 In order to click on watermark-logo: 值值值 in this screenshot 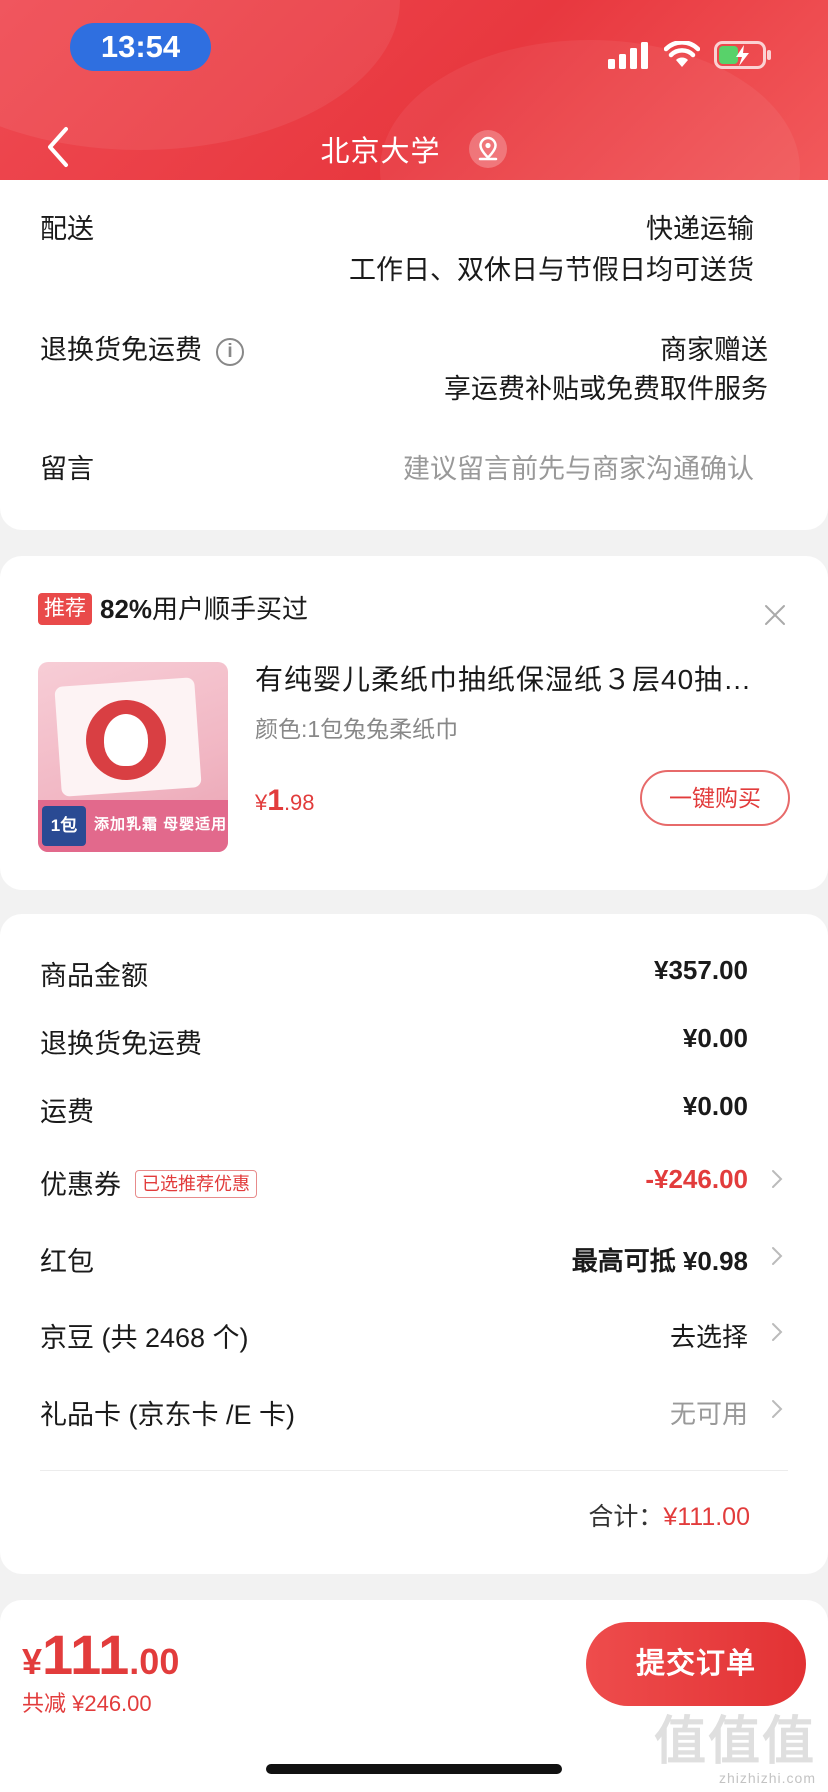, I will do `click(734, 1742)`.